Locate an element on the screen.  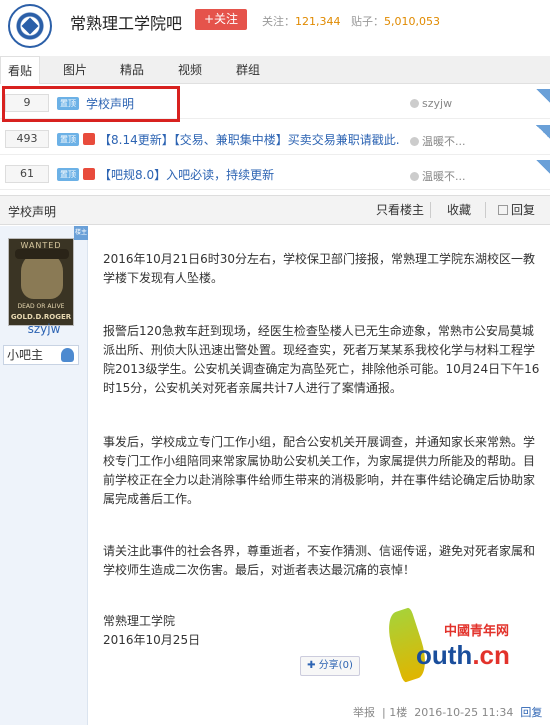
share-label: 分享(0) is located at coordinates (335, 665).